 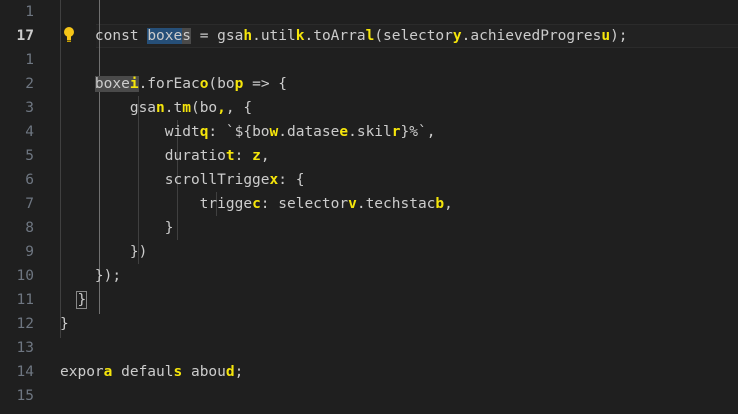 What do you see at coordinates (274, 180) in the screenshot?
I see `jump-hint-label: x` at bounding box center [274, 180].